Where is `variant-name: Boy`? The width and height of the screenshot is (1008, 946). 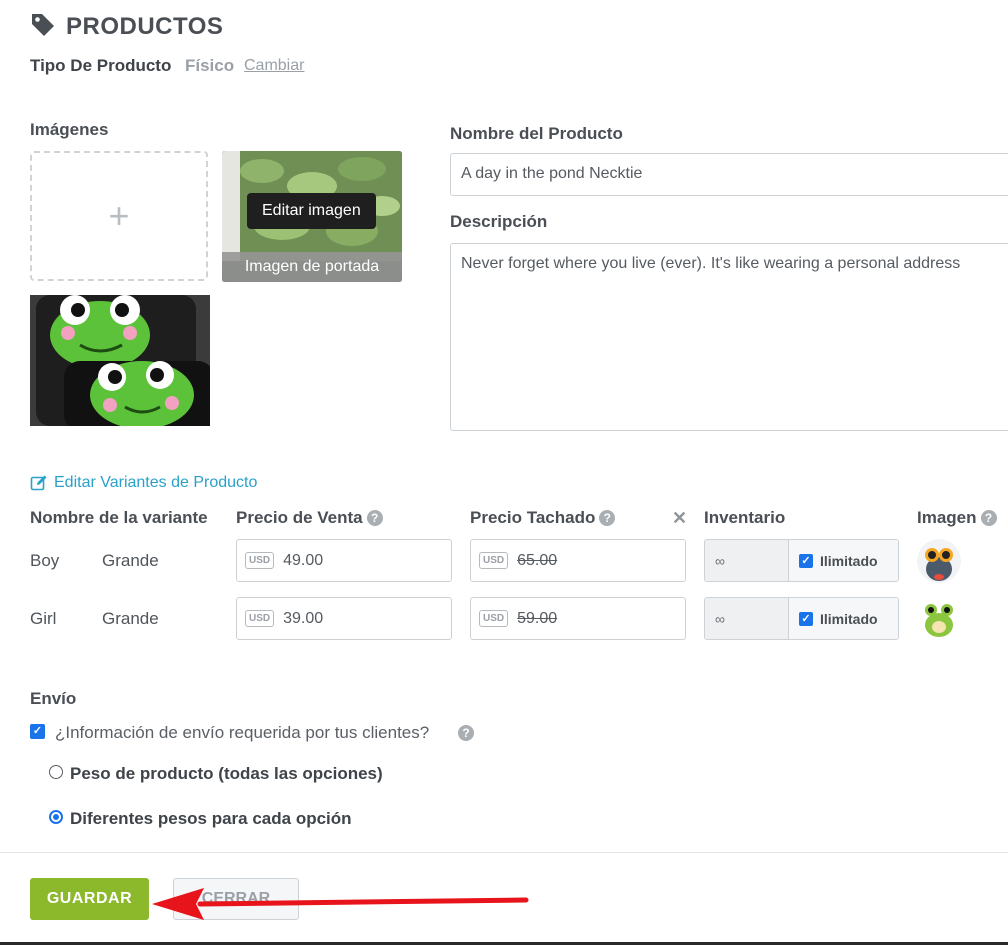
variant-name: Boy is located at coordinates (45, 560).